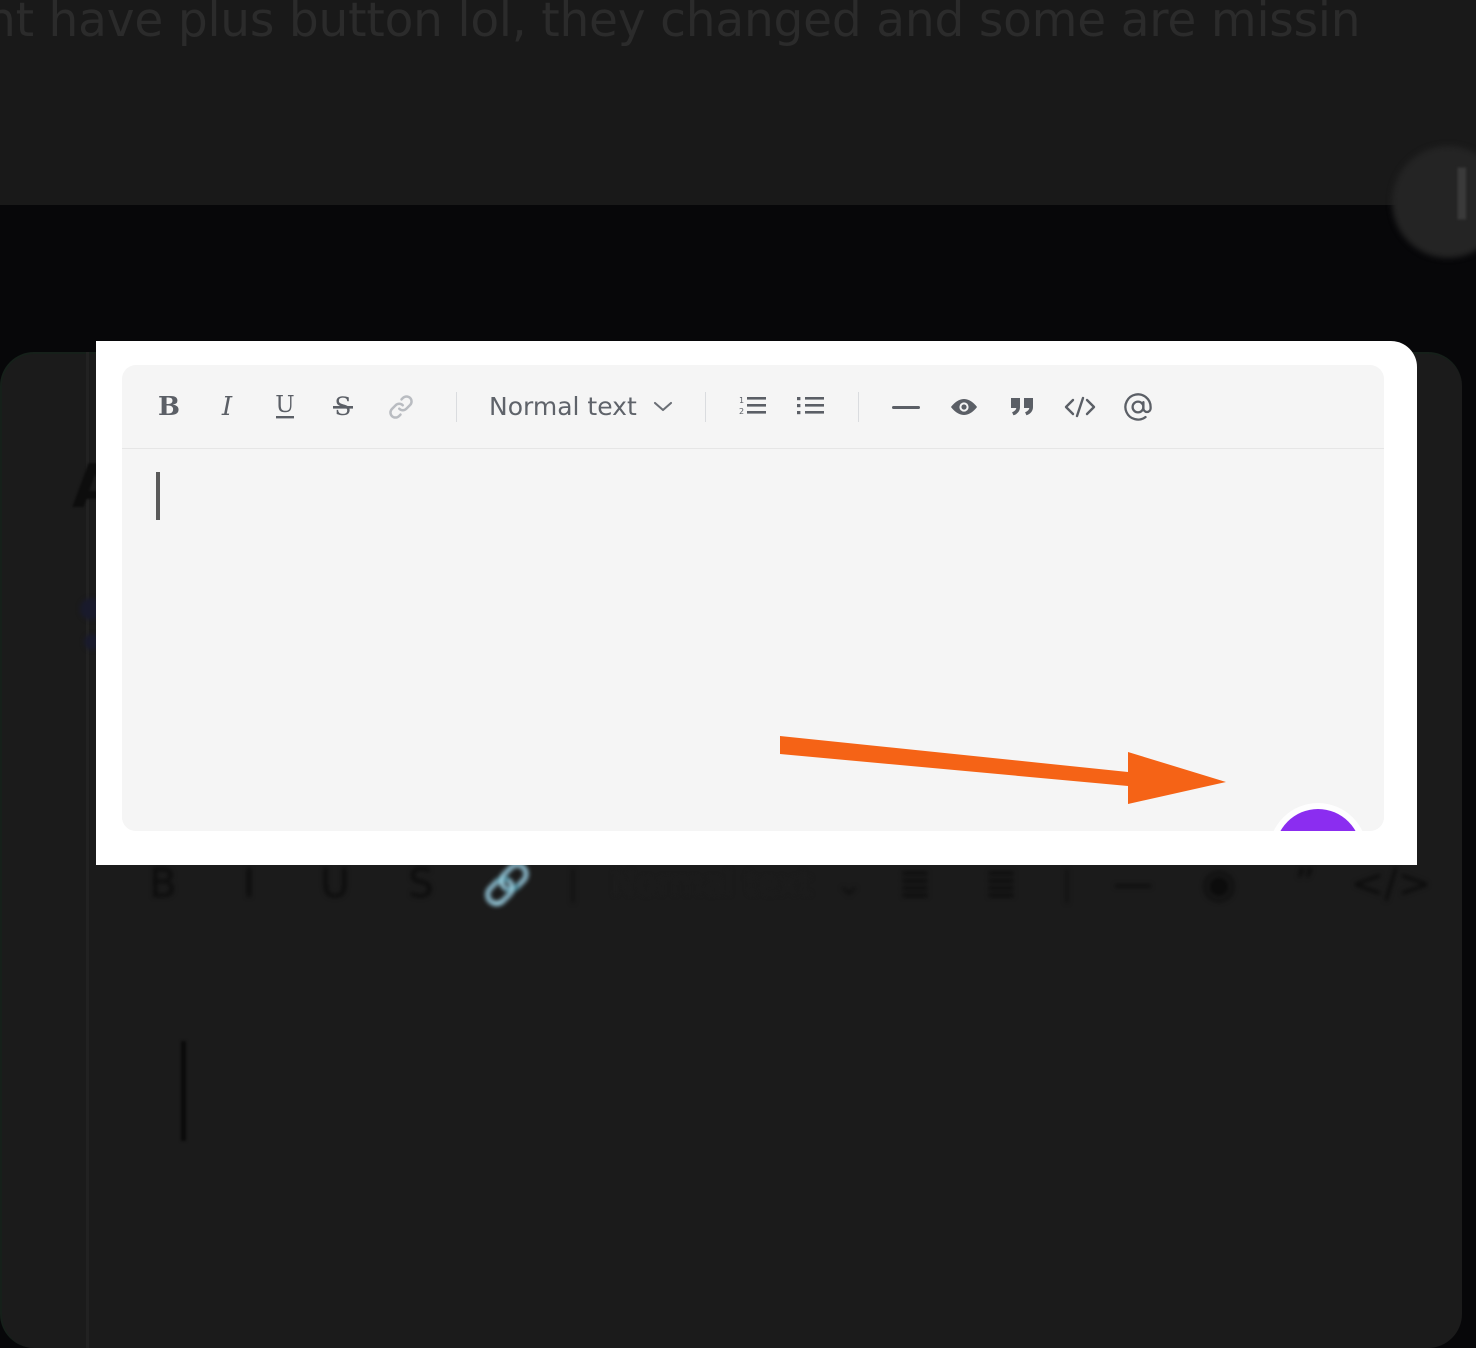  I want to click on plus-icon, so click(1318, 830).